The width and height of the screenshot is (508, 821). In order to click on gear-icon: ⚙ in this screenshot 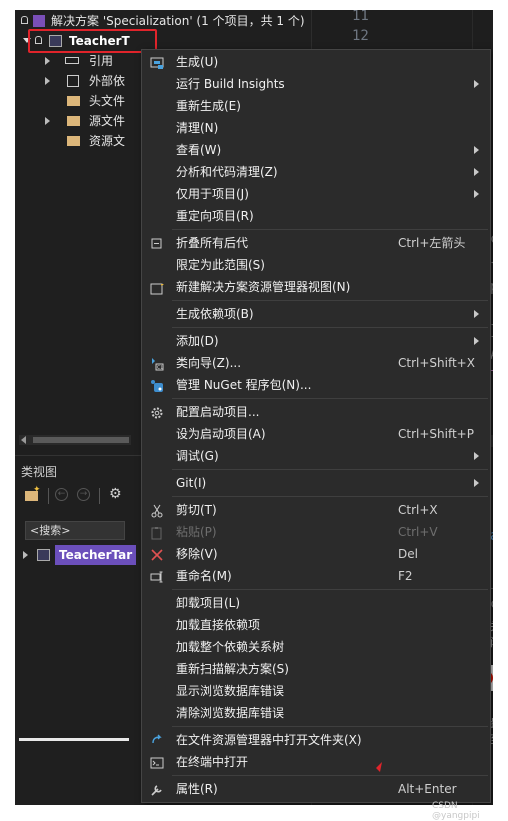, I will do `click(115, 494)`.